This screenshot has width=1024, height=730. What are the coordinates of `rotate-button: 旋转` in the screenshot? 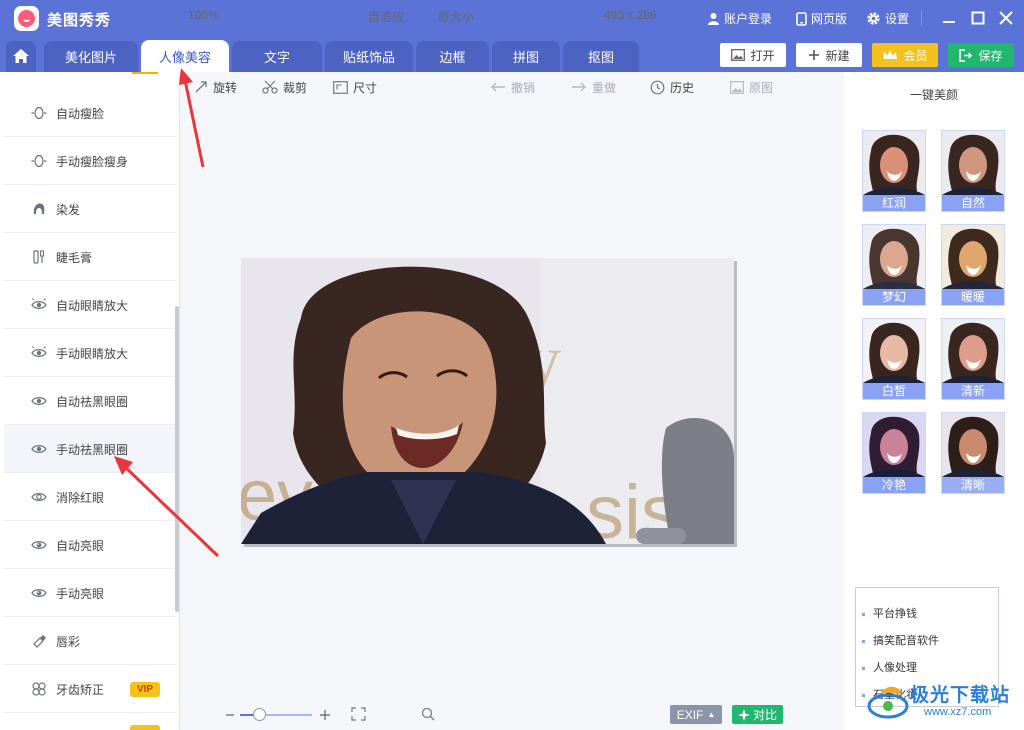 It's located at (215, 87).